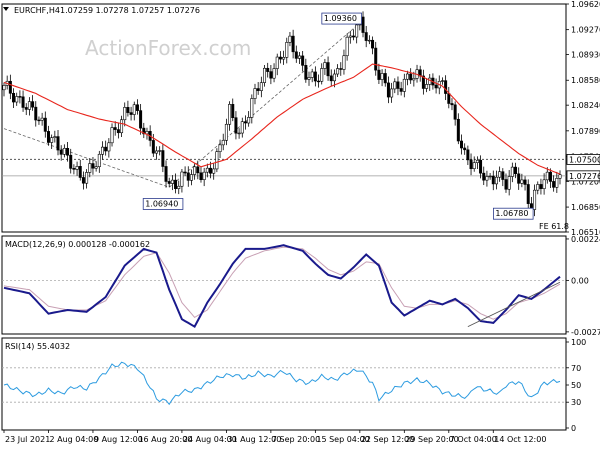  What do you see at coordinates (578, 342) in the screenshot?
I see `rsi-tick-label: 100` at bounding box center [578, 342].